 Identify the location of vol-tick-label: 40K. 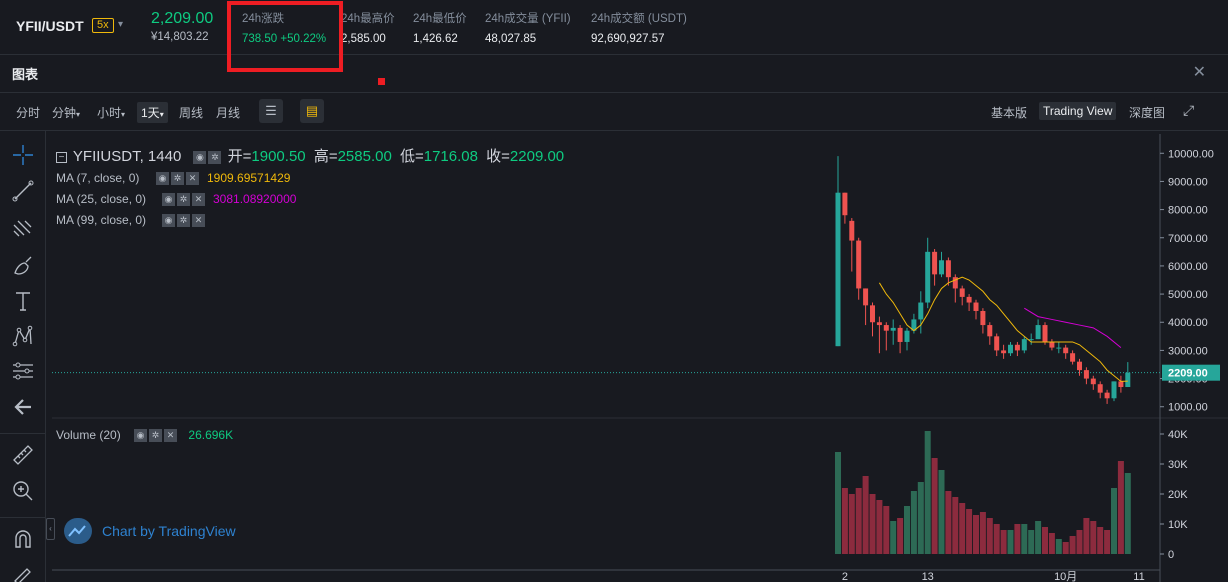
(1178, 435).